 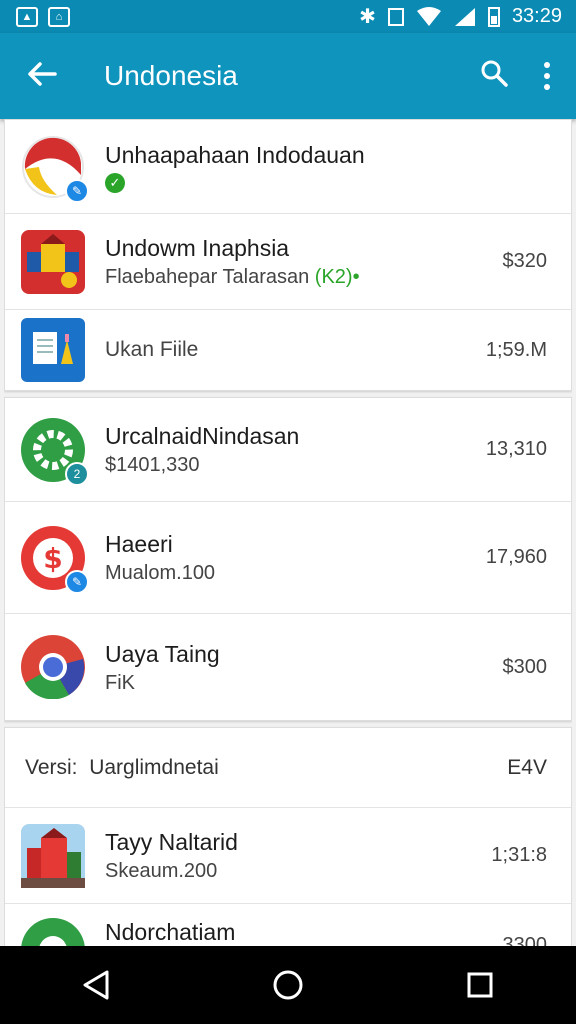 I want to click on item-subtitle: Mualom.100, so click(x=160, y=573).